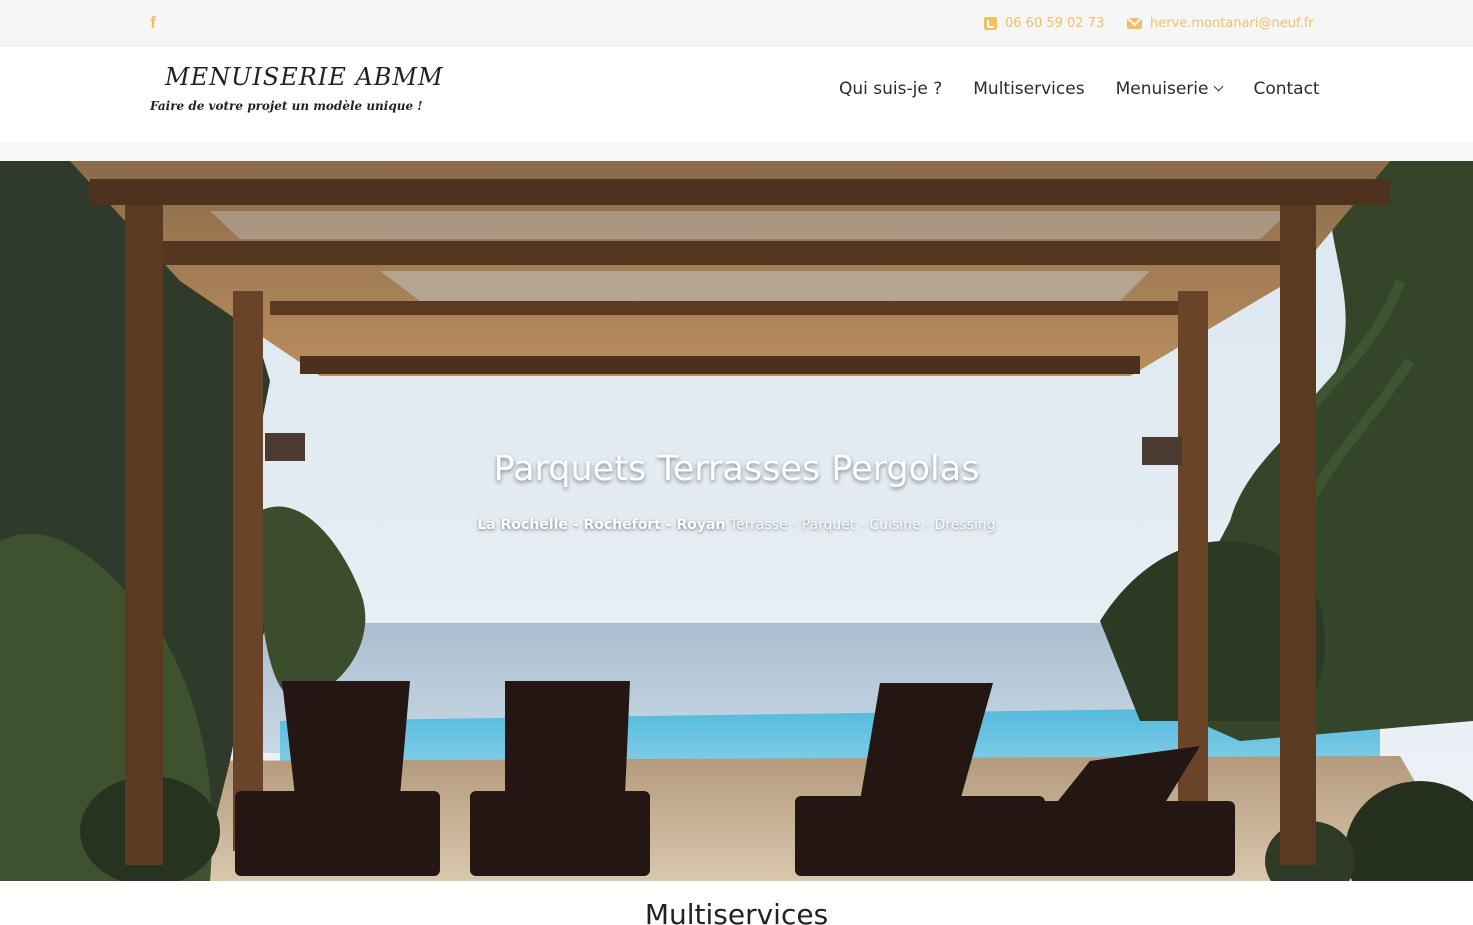  What do you see at coordinates (153, 23) in the screenshot?
I see `facebook-icon: f` at bounding box center [153, 23].